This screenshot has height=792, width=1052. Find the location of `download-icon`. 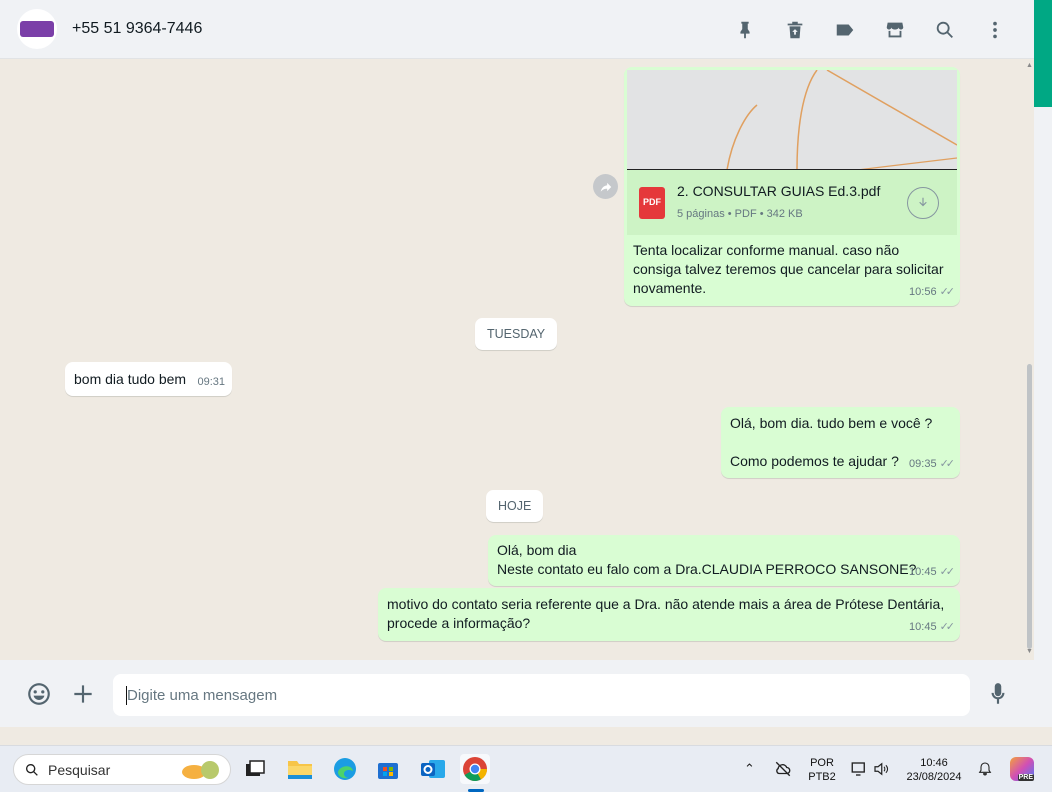

download-icon is located at coordinates (923, 202).